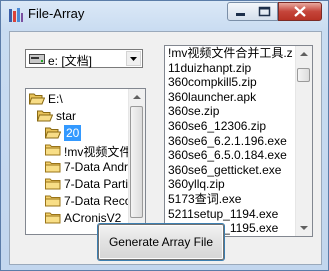 This screenshot has height=271, width=329. What do you see at coordinates (223, 214) in the screenshot?
I see `file-list-item: 5211setup_1194.exe` at bounding box center [223, 214].